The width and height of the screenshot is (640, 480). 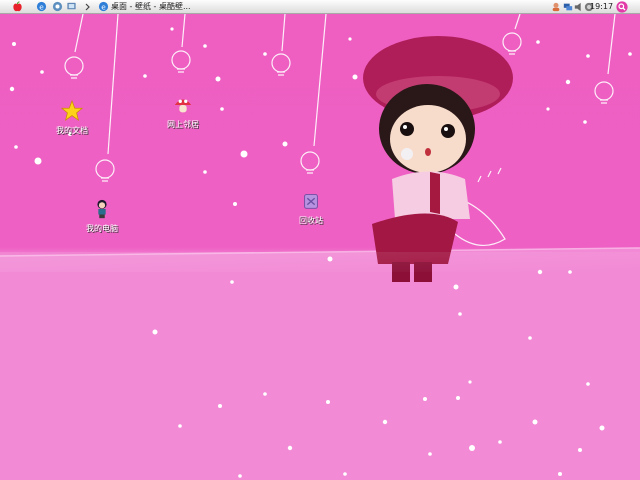 I want to click on desktop-icon-my-computer: 我的电脑, so click(x=102, y=216).